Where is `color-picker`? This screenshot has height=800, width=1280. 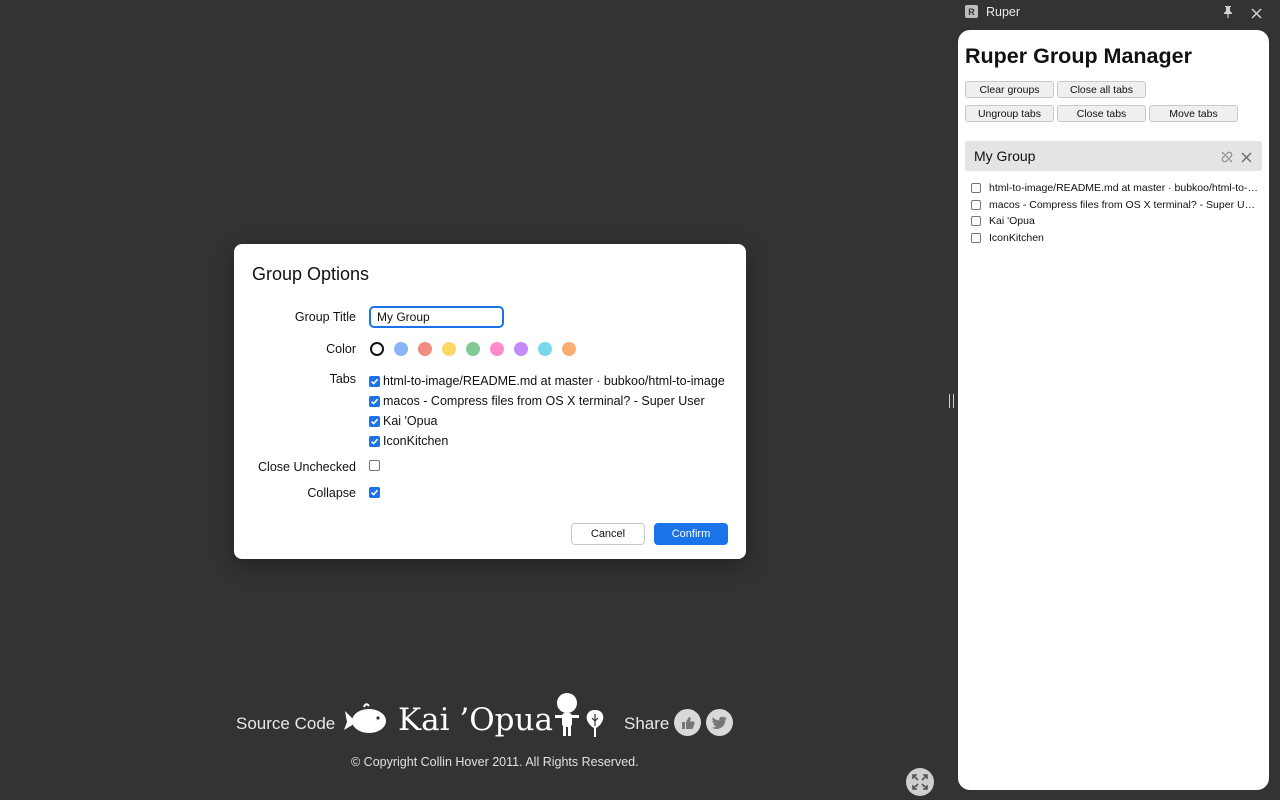
color-picker is located at coordinates (473, 349).